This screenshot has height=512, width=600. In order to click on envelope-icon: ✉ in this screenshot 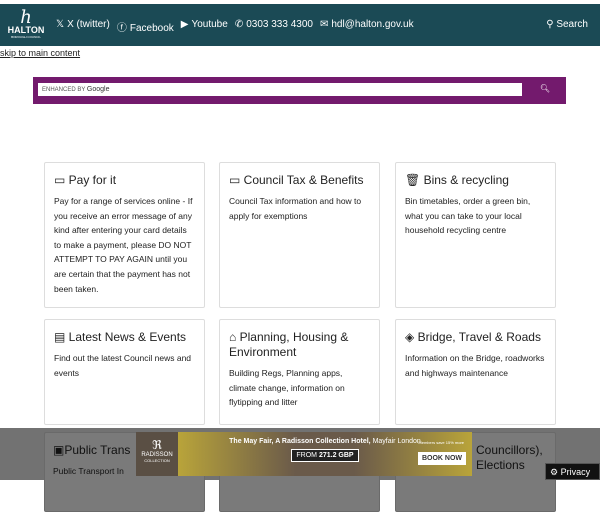, I will do `click(324, 24)`.